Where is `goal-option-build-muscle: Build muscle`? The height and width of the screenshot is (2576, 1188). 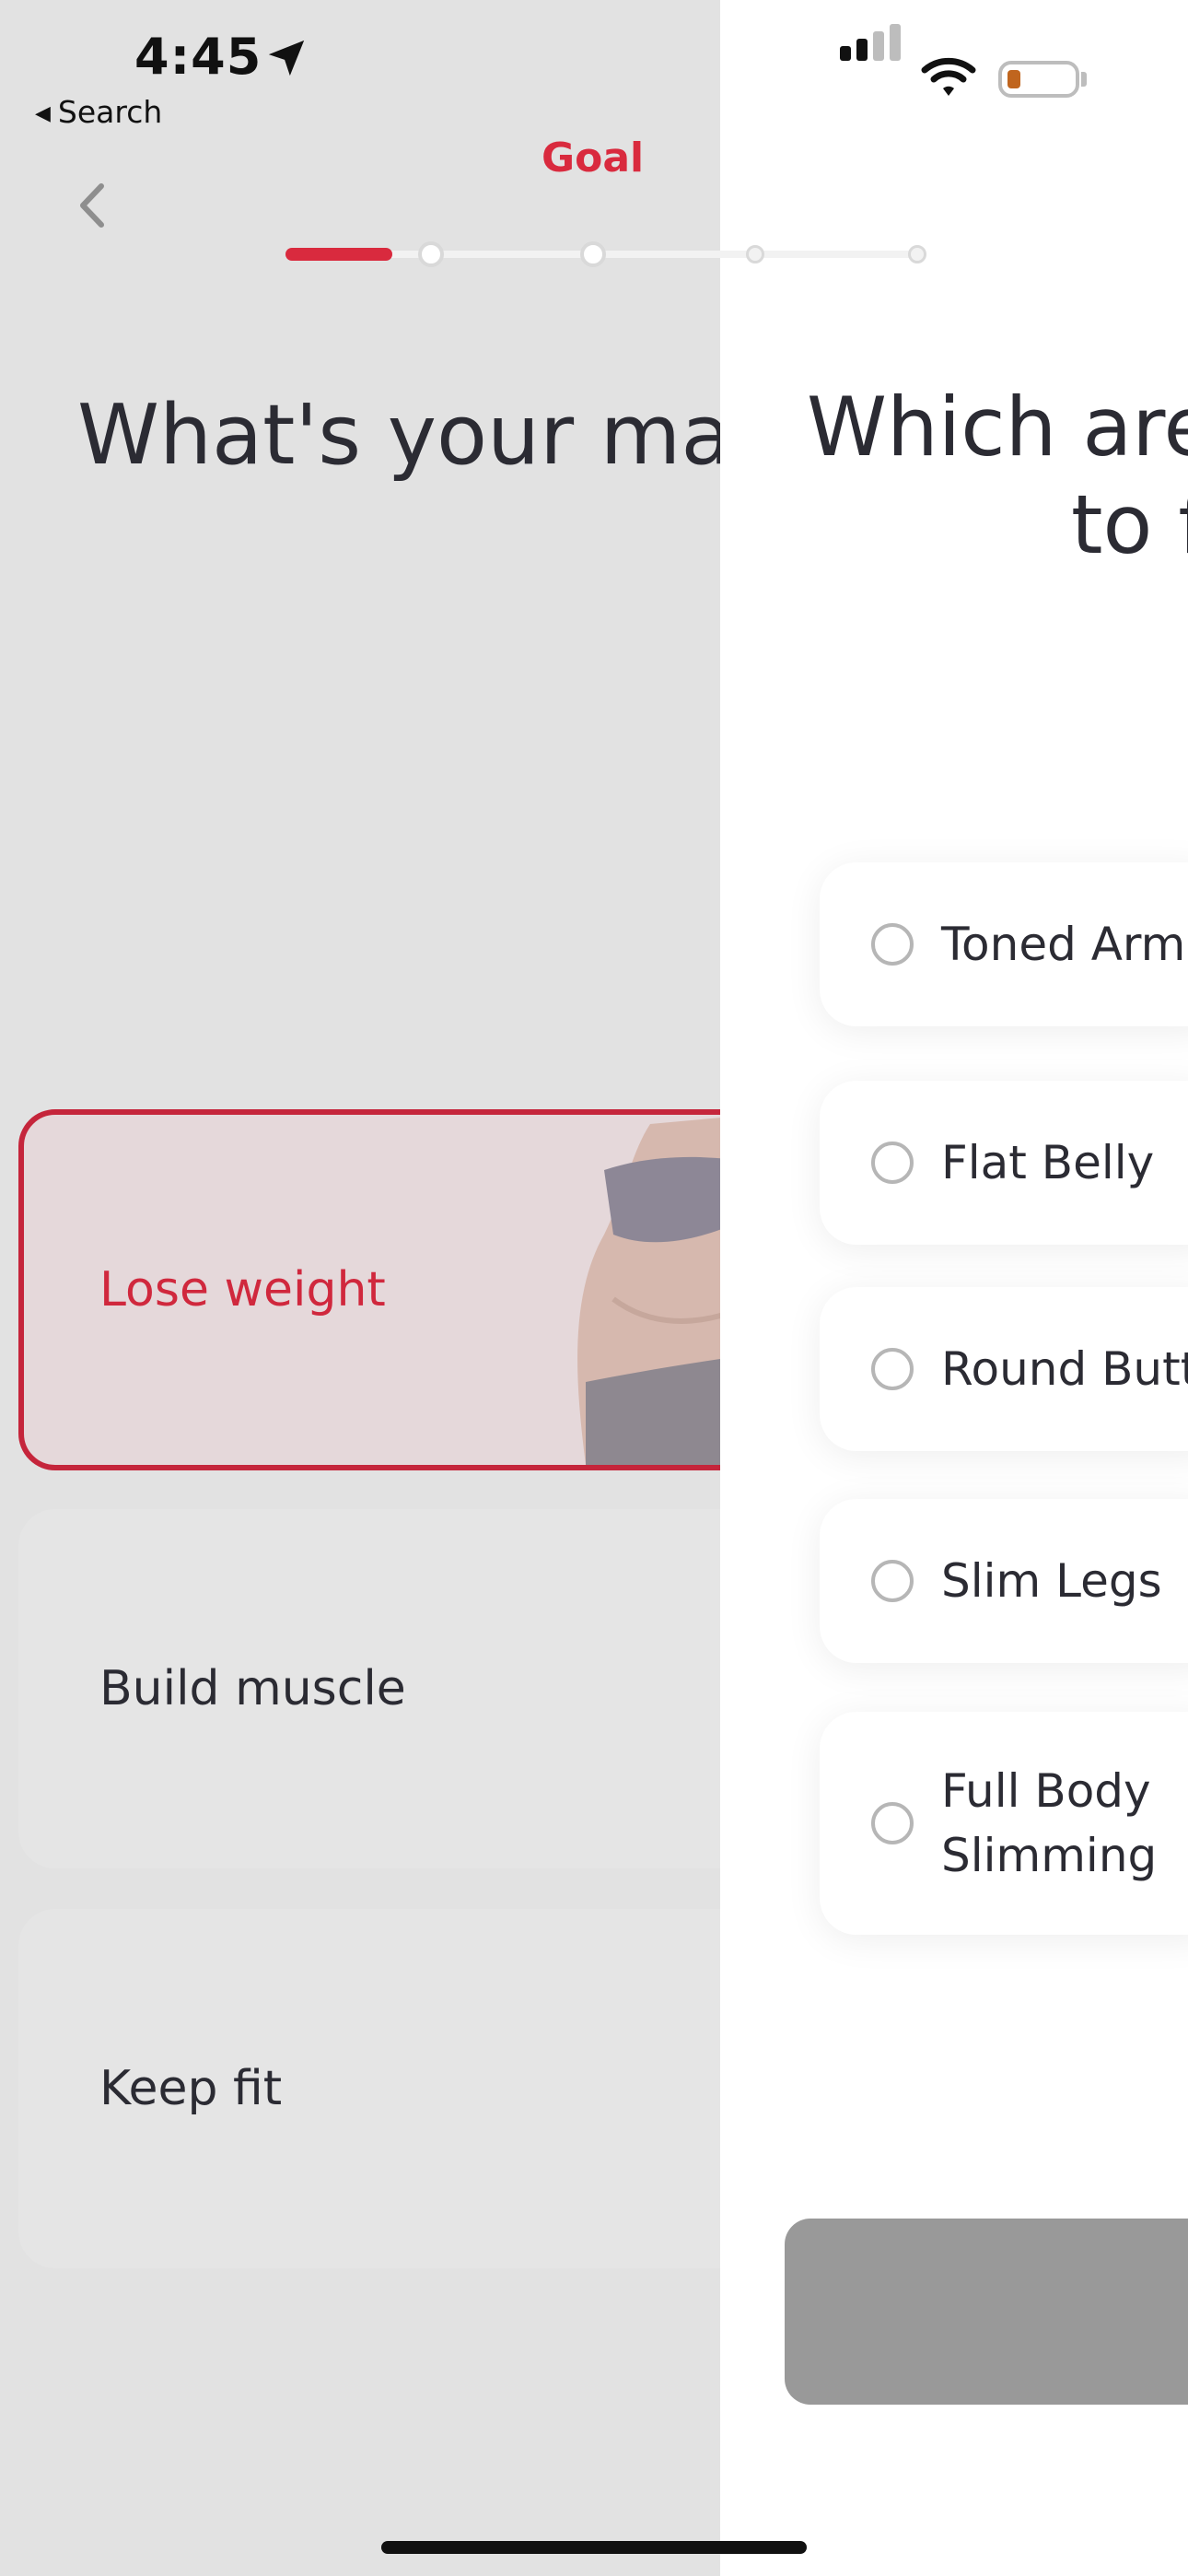 goal-option-build-muscle: Build muscle is located at coordinates (369, 1688).